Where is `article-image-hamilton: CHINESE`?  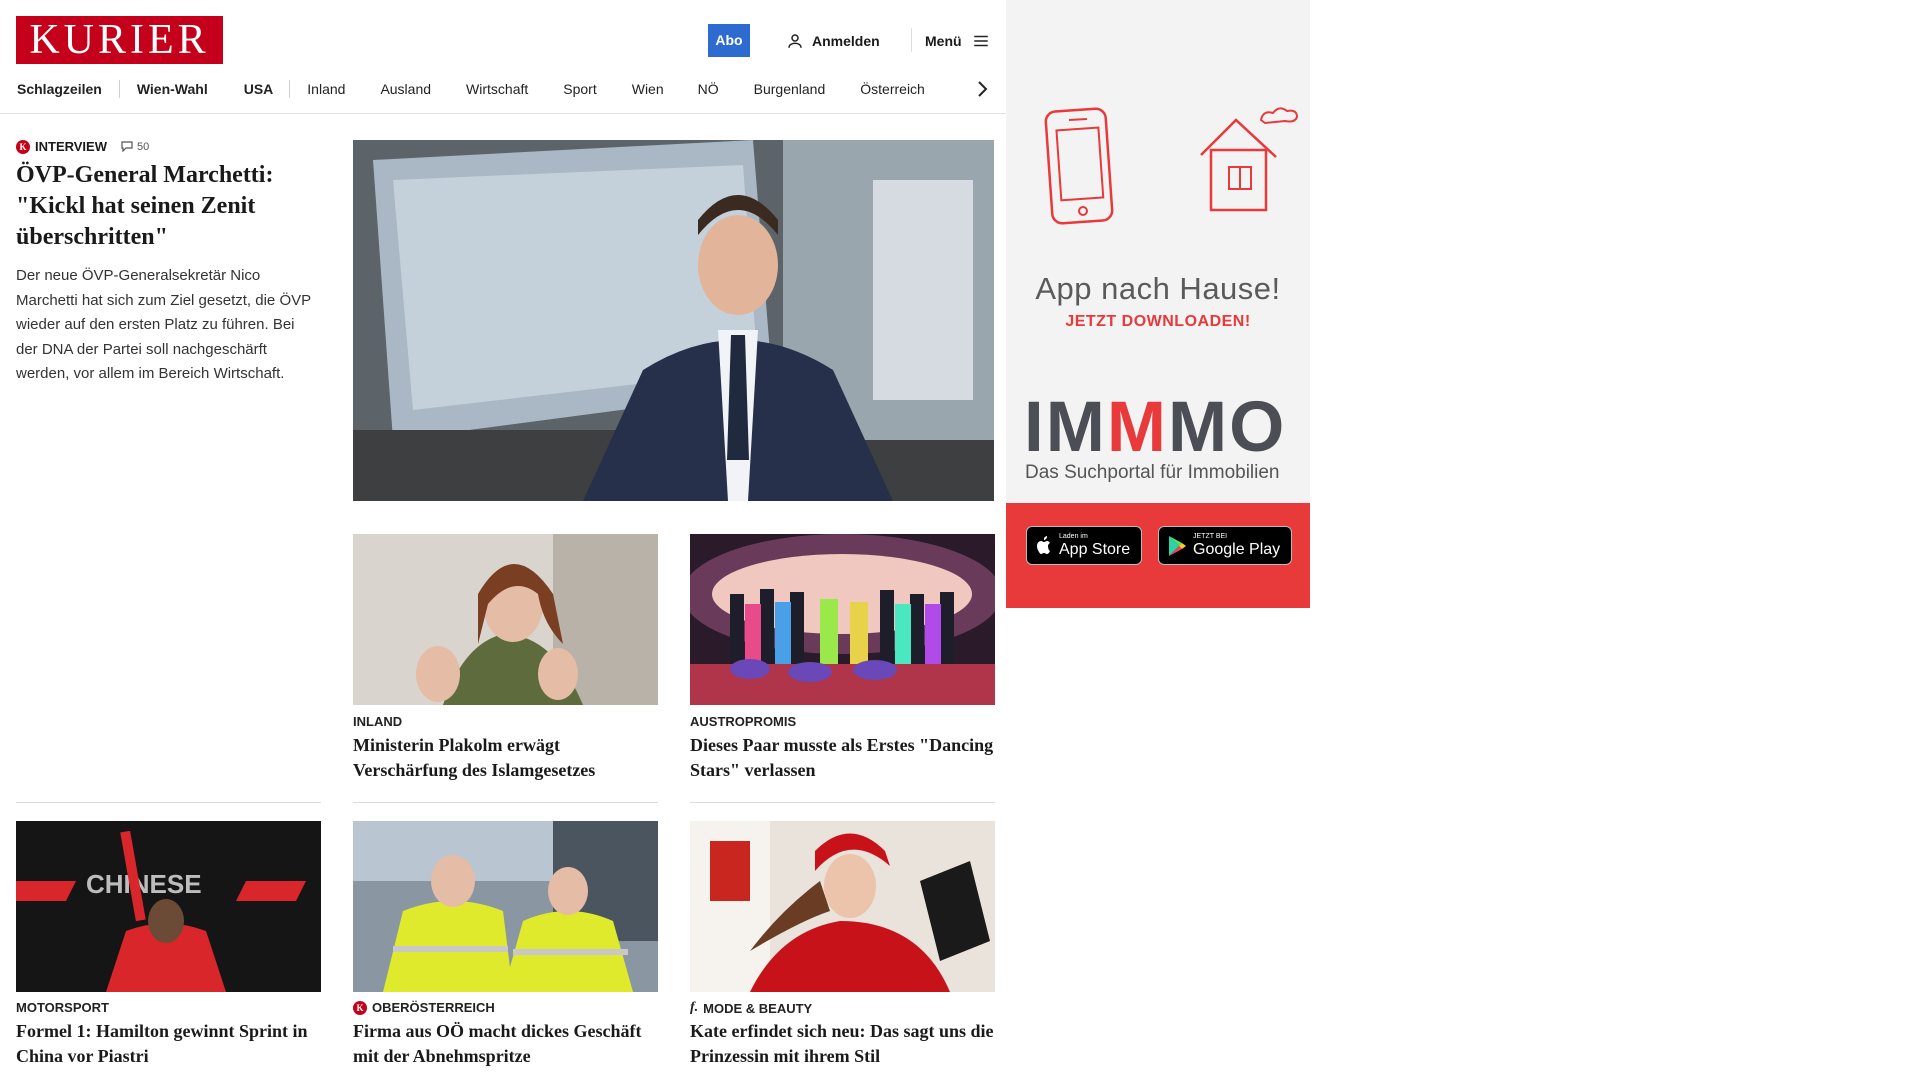
article-image-hamilton: CHINESE is located at coordinates (168, 906).